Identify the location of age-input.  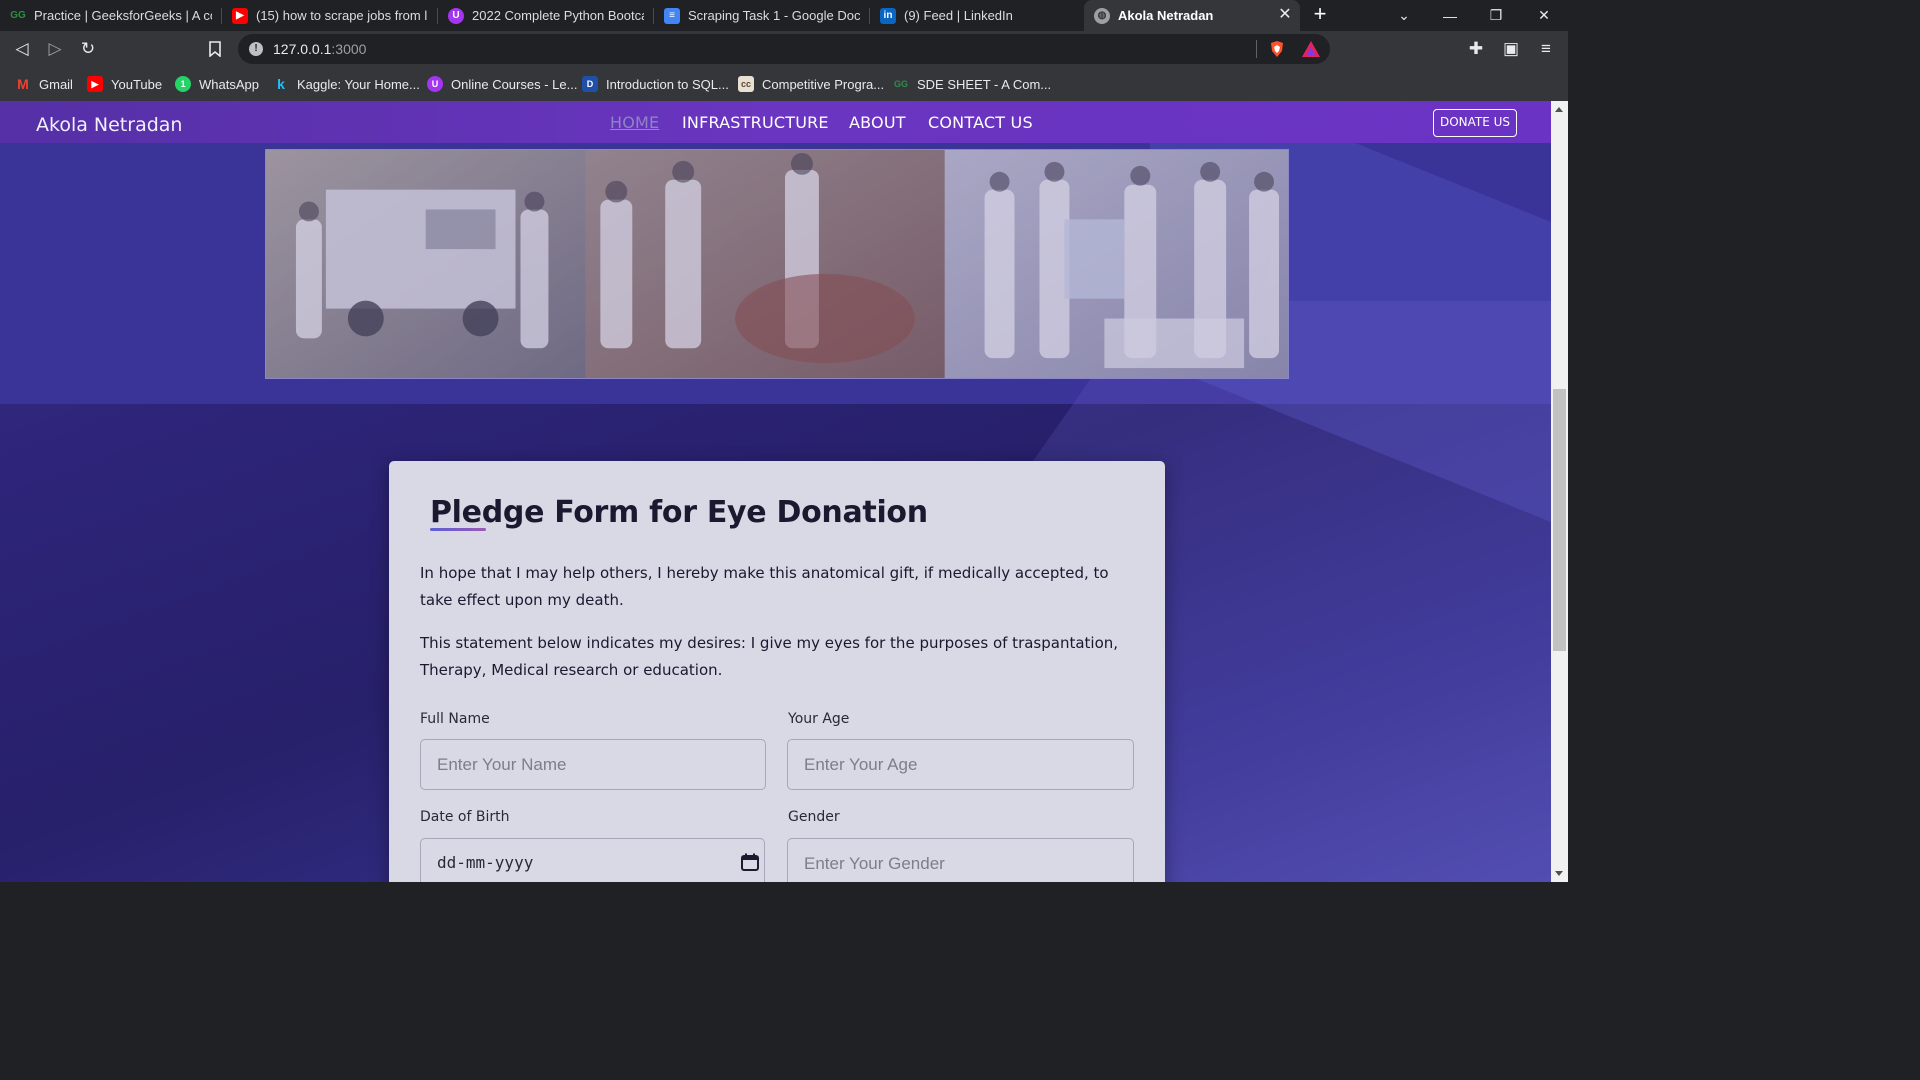
(960, 764).